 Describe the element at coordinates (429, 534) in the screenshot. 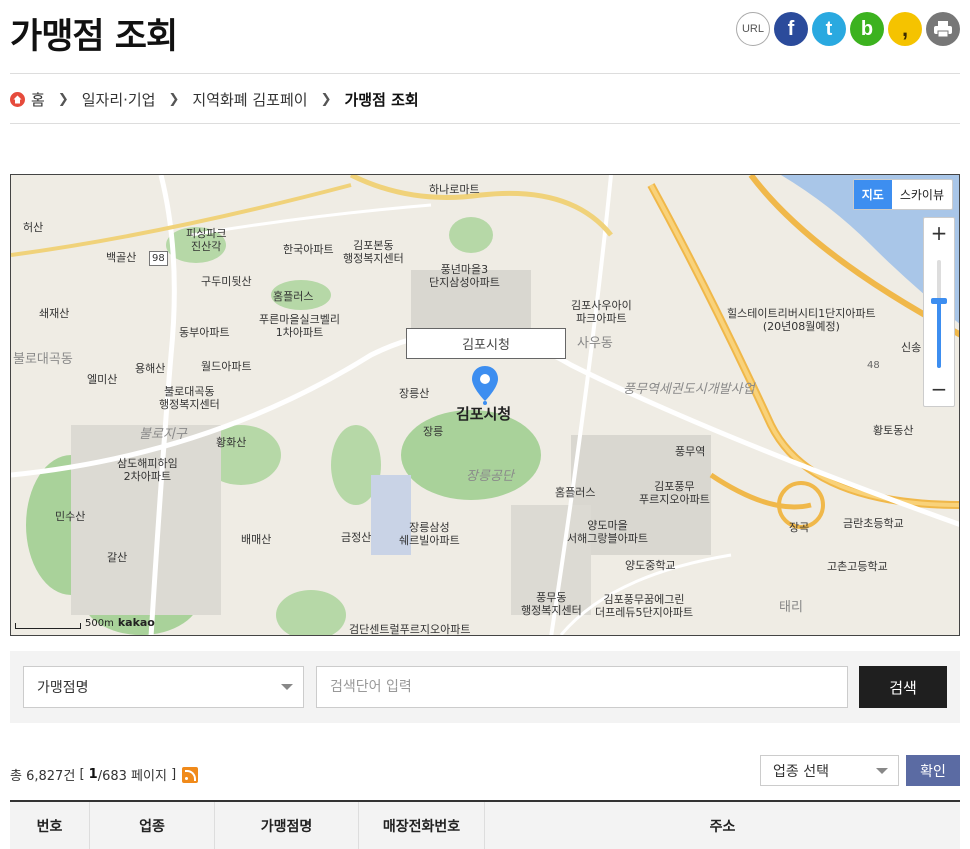

I see `map-label: 장릉삼성 쉐르빌아파트` at that location.